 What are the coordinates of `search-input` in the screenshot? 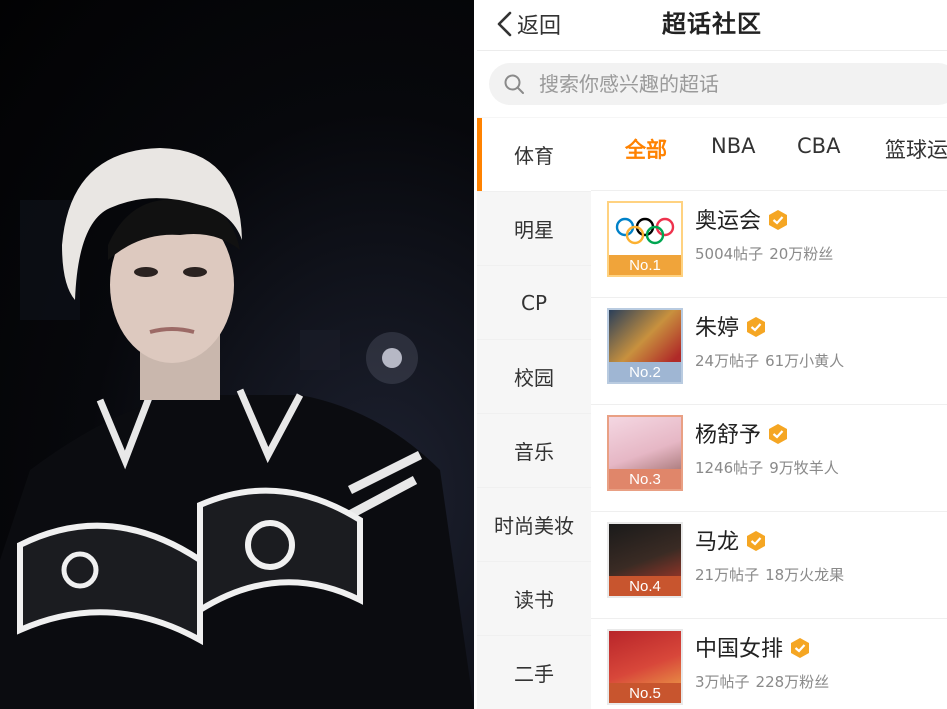 It's located at (709, 84).